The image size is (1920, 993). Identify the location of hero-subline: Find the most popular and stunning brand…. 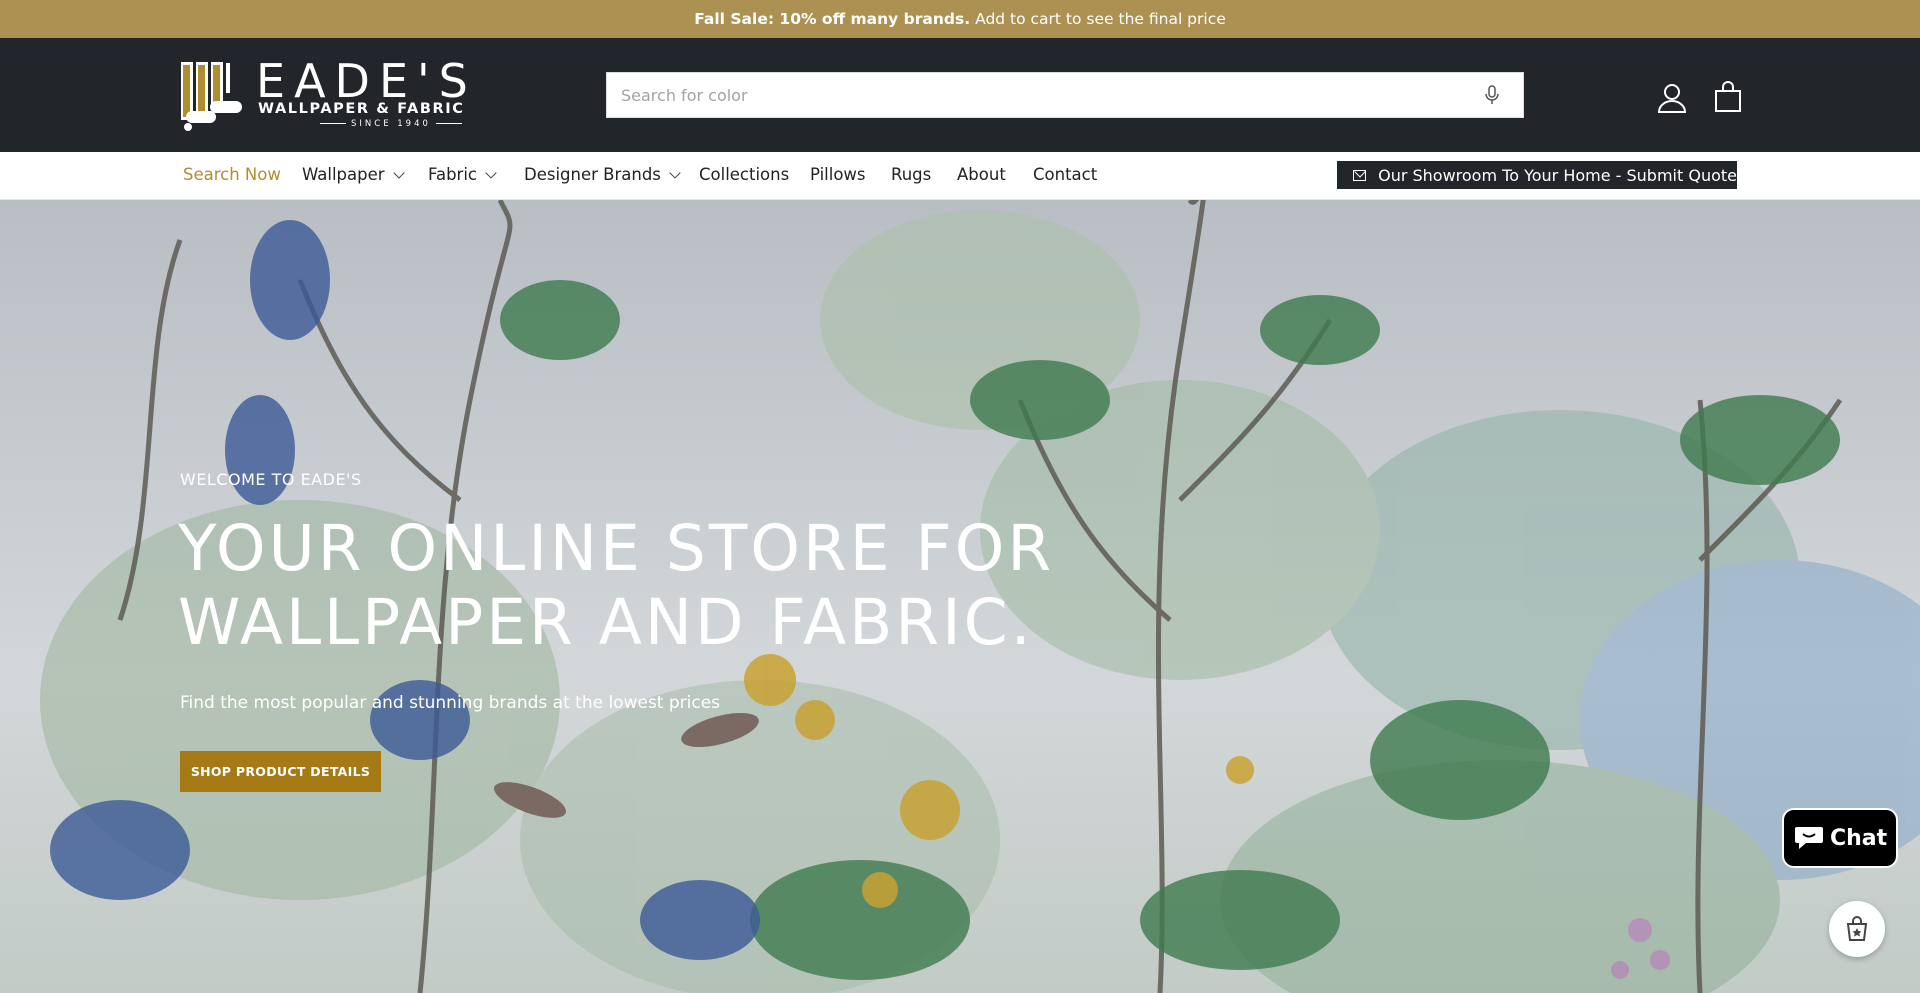
(450, 703).